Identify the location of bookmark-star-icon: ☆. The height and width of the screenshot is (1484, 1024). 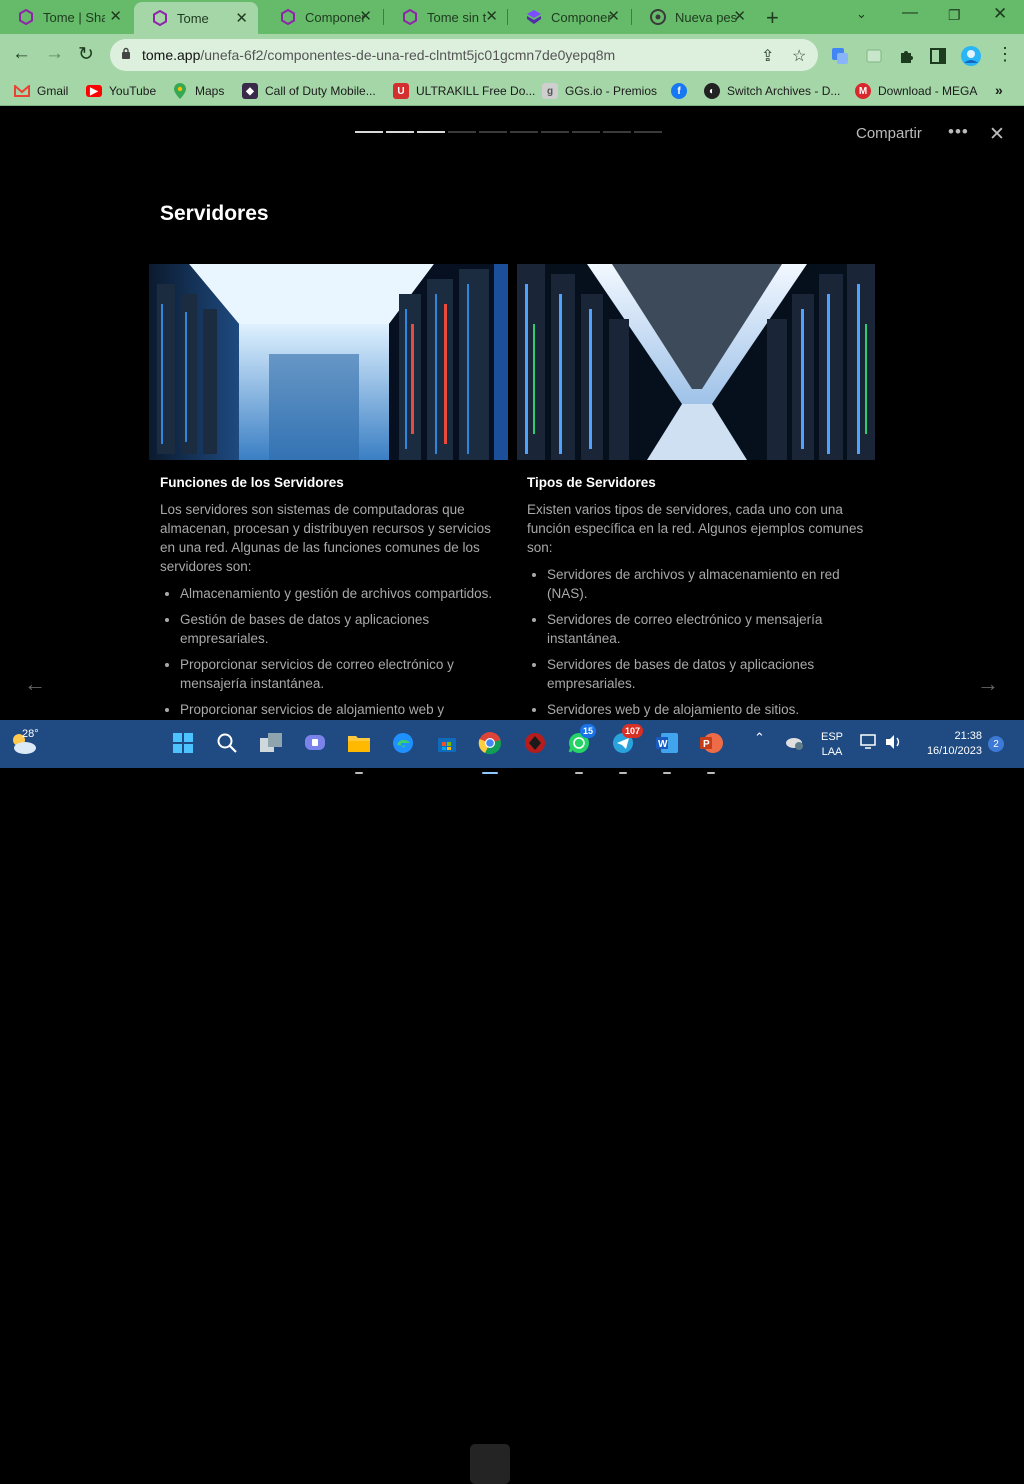
(799, 56).